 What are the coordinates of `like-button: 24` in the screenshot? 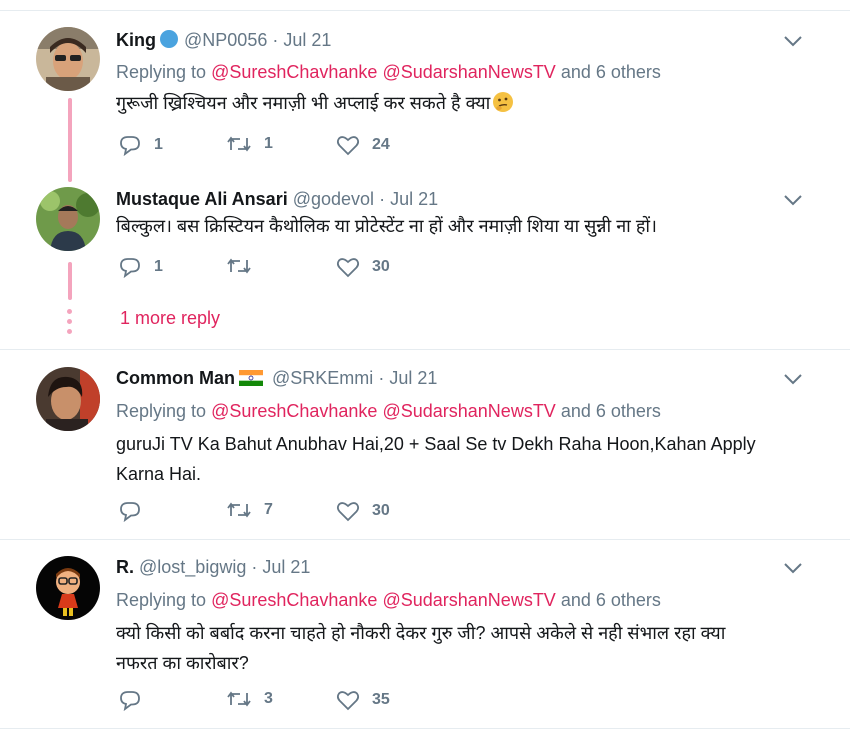 It's located at (363, 145).